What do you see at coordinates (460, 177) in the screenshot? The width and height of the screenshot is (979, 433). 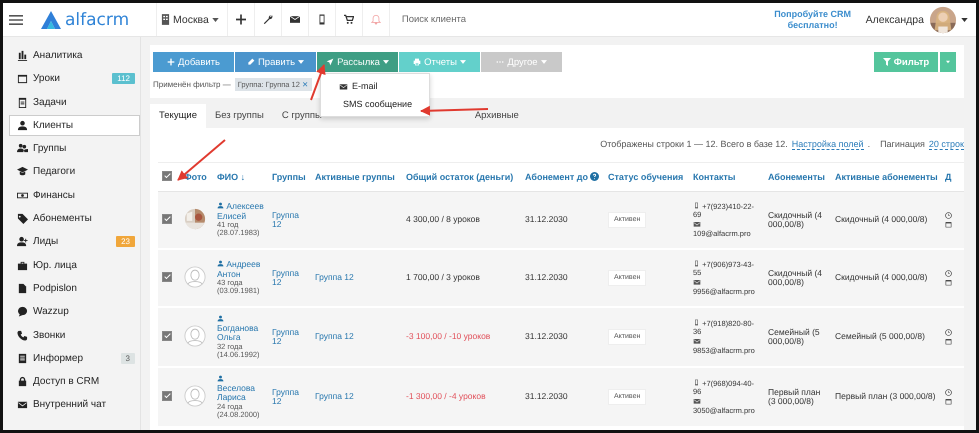 I see `column-header: Общий остаток (деньги)` at bounding box center [460, 177].